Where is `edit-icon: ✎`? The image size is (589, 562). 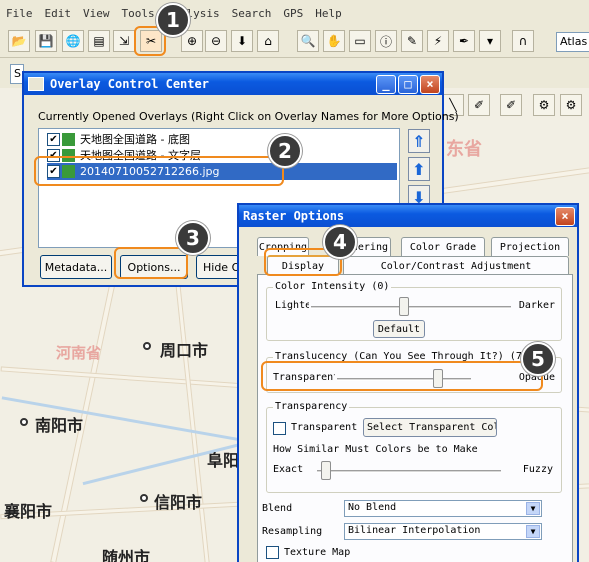
edit-icon: ✎ is located at coordinates (412, 41).